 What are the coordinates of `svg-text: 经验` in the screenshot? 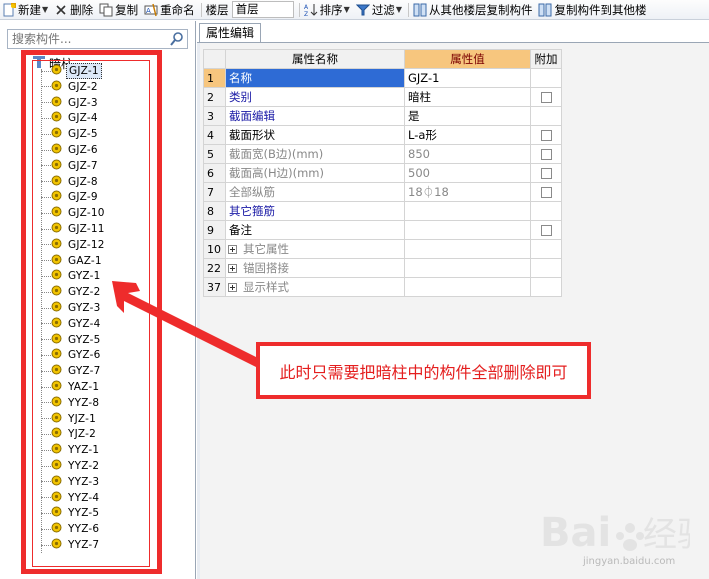 It's located at (666, 535).